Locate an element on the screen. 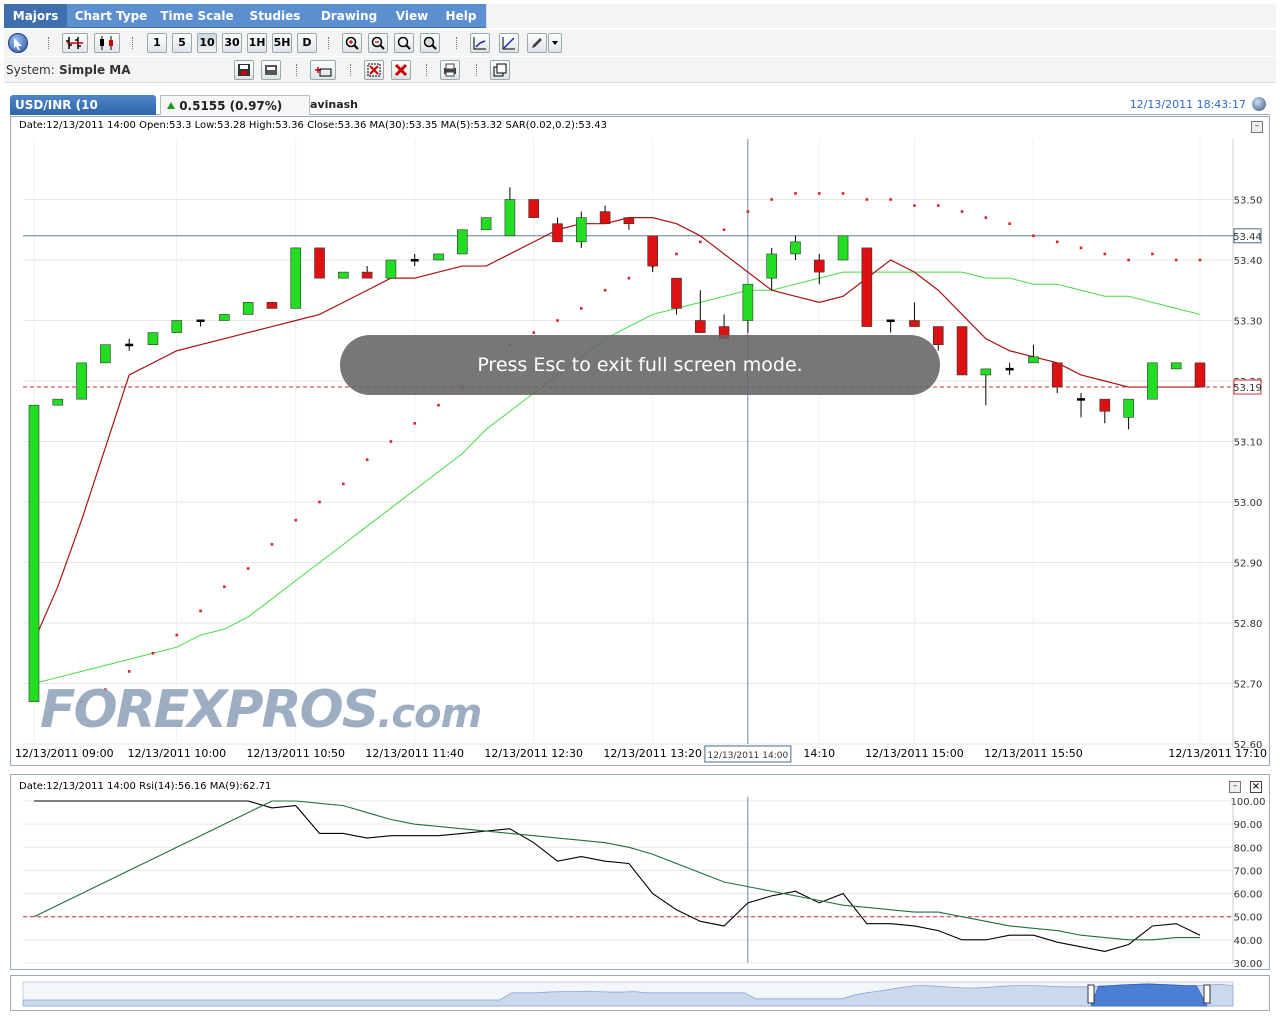  load-icon is located at coordinates (271, 70).